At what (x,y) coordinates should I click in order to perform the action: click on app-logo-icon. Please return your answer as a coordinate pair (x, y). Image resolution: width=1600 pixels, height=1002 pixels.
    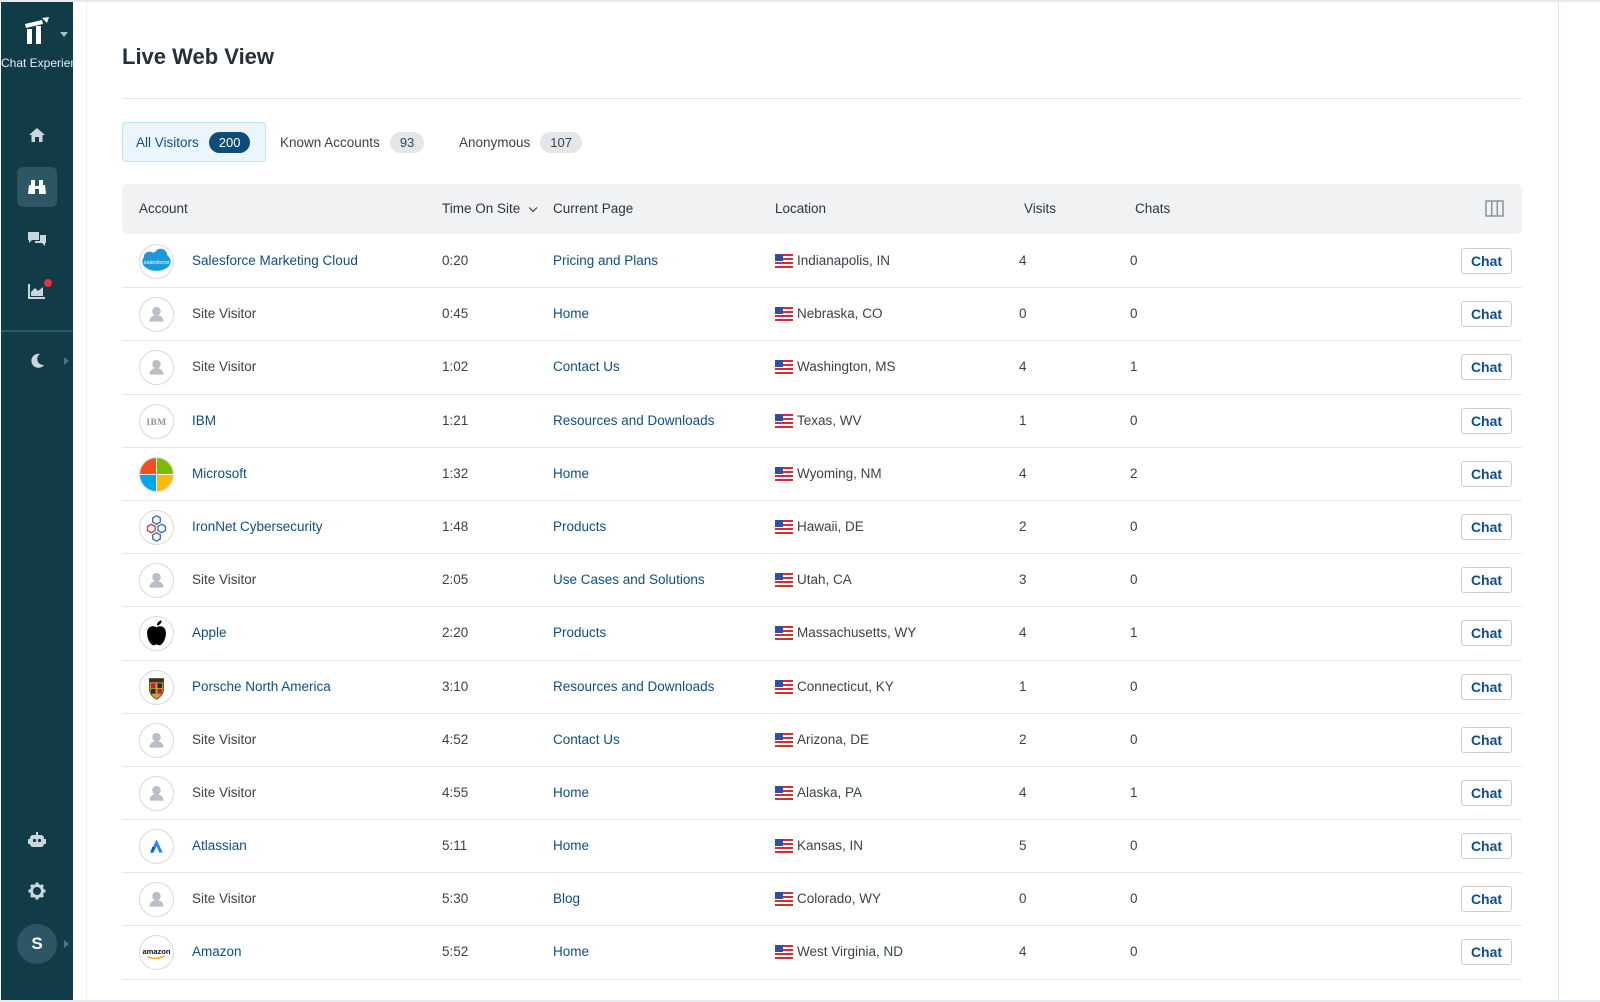
    Looking at the image, I should click on (37, 31).